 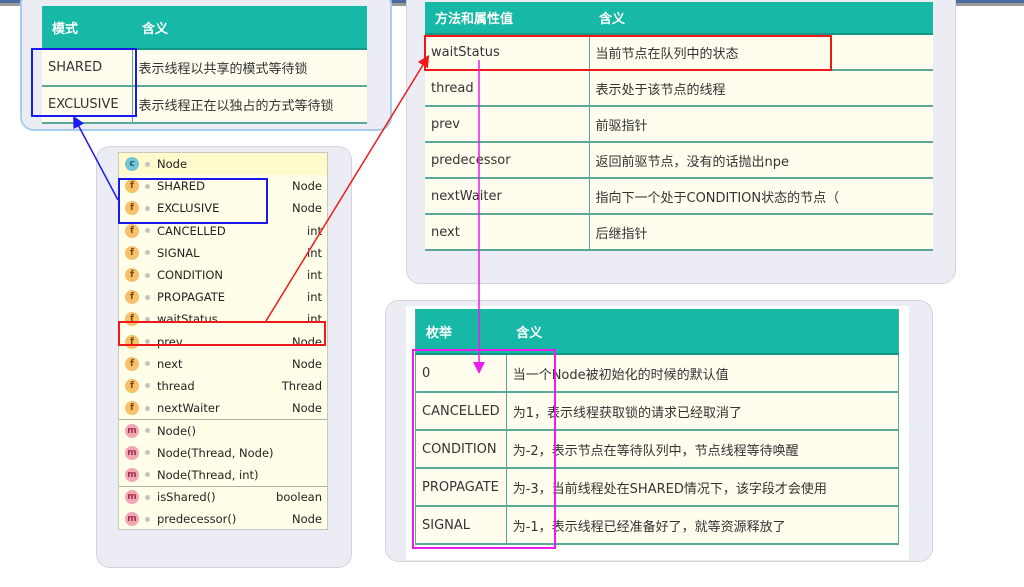 What do you see at coordinates (657, 487) in the screenshot?
I see `table-row: PROPAGATE 为-3，当前线程处在SHARED情况下，该字段才会使用` at bounding box center [657, 487].